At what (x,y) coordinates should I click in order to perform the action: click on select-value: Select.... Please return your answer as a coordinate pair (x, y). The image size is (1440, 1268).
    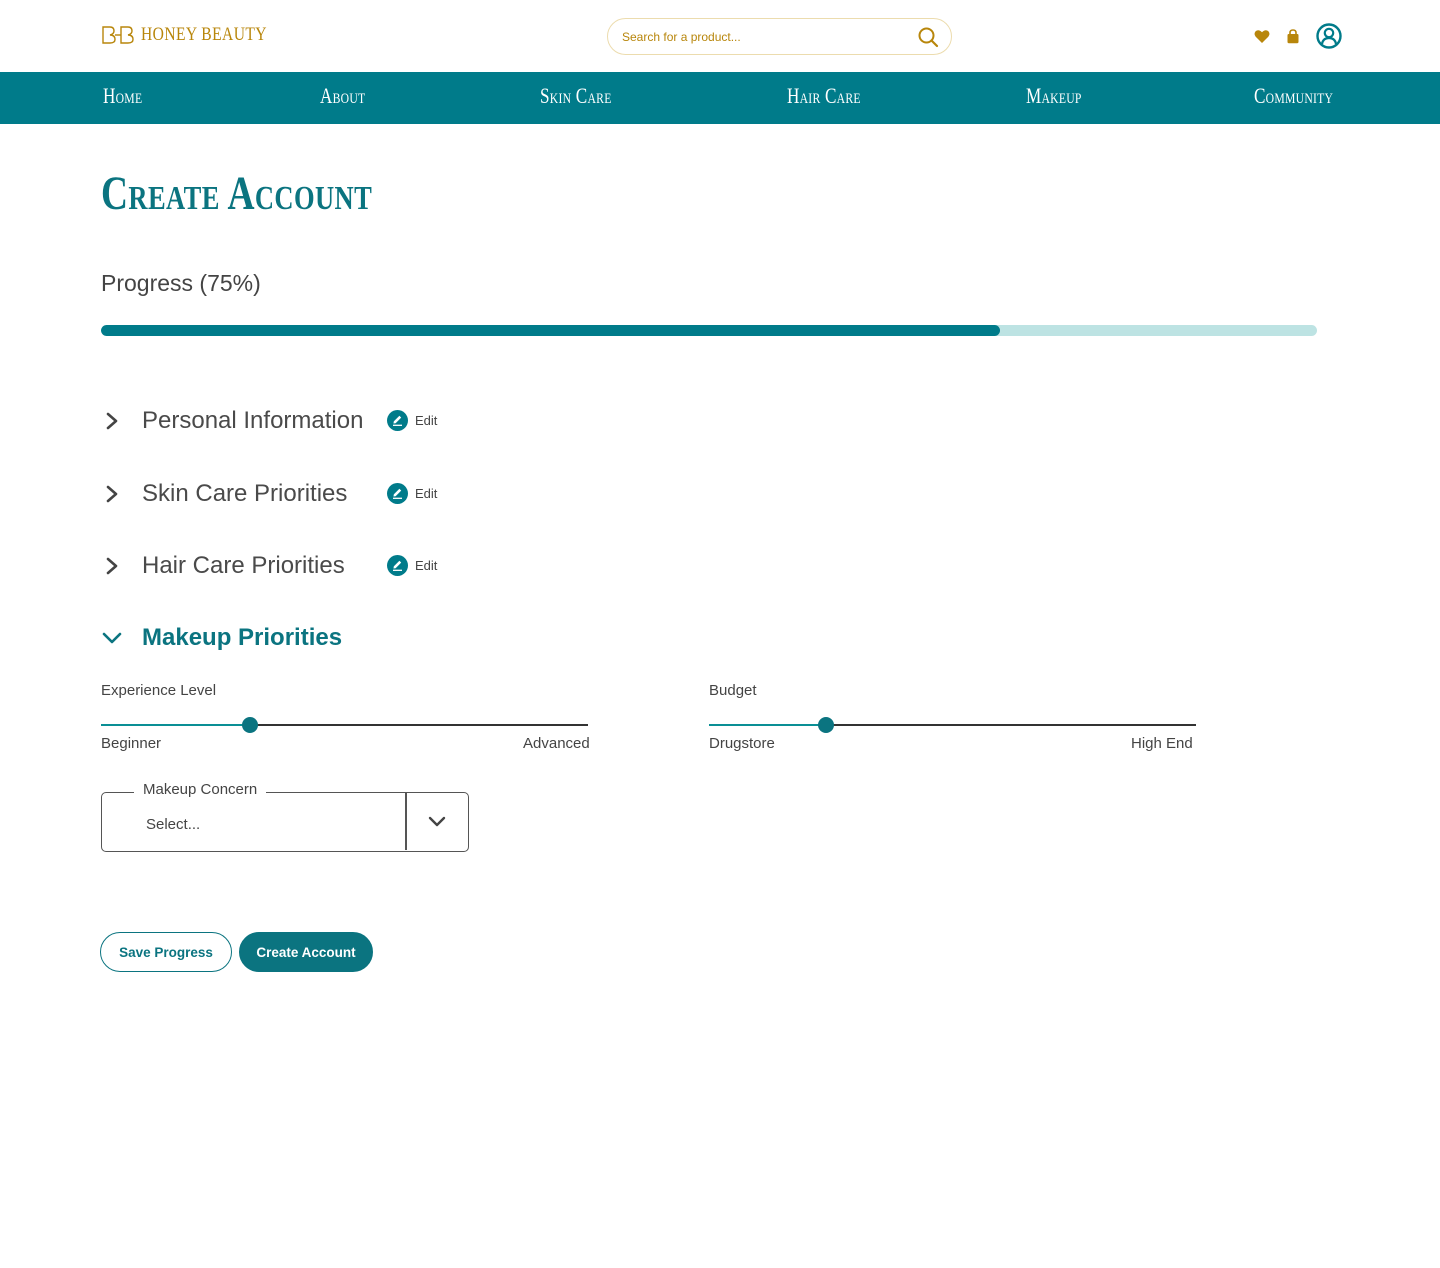
    Looking at the image, I should click on (173, 824).